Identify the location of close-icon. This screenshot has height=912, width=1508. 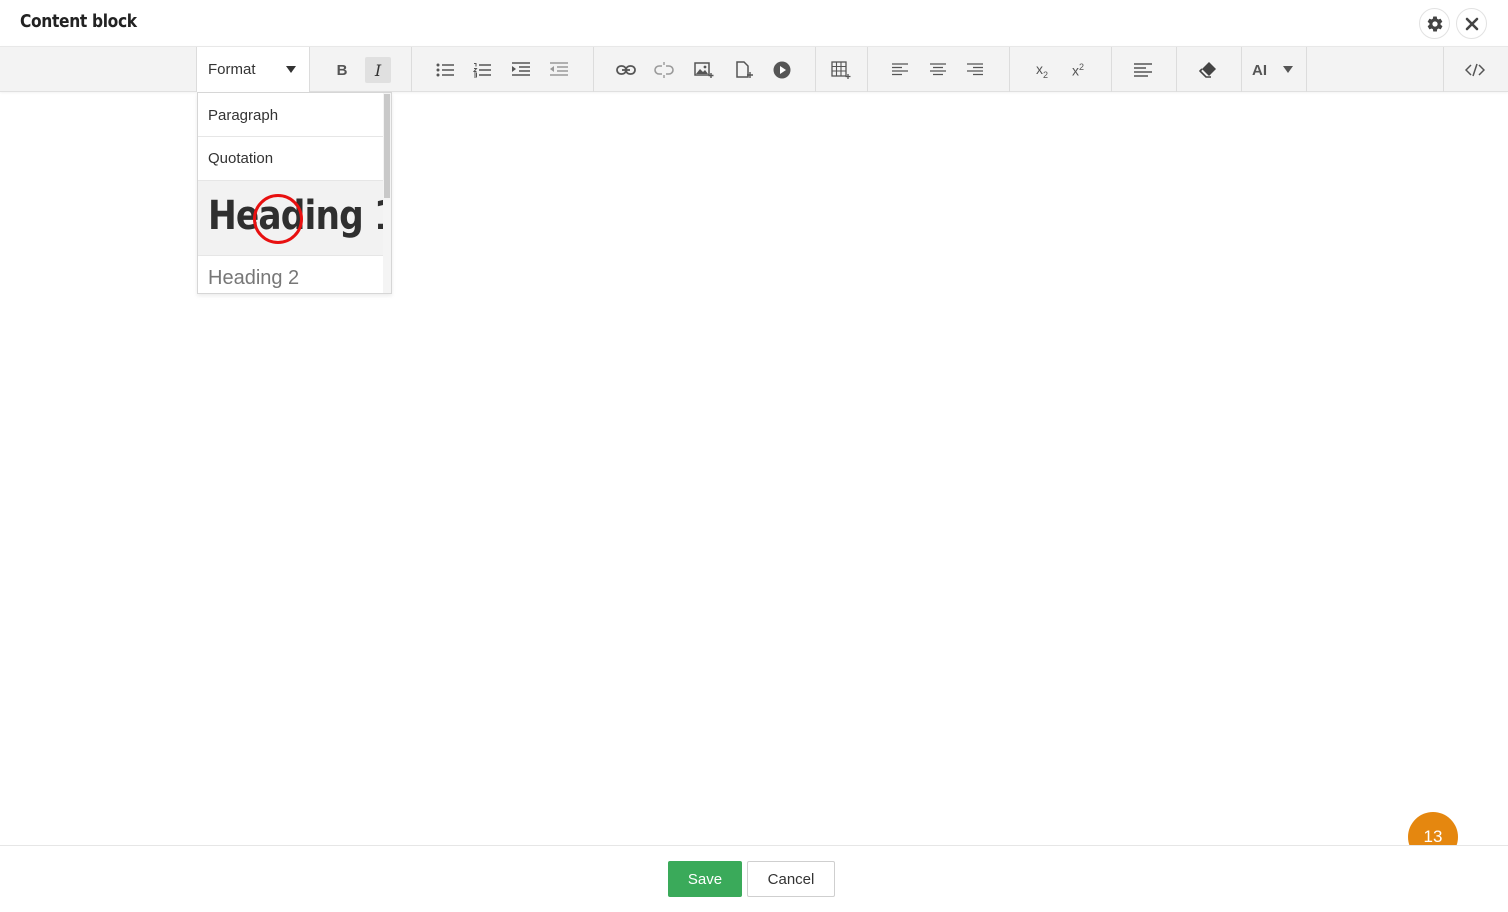
(1471, 23).